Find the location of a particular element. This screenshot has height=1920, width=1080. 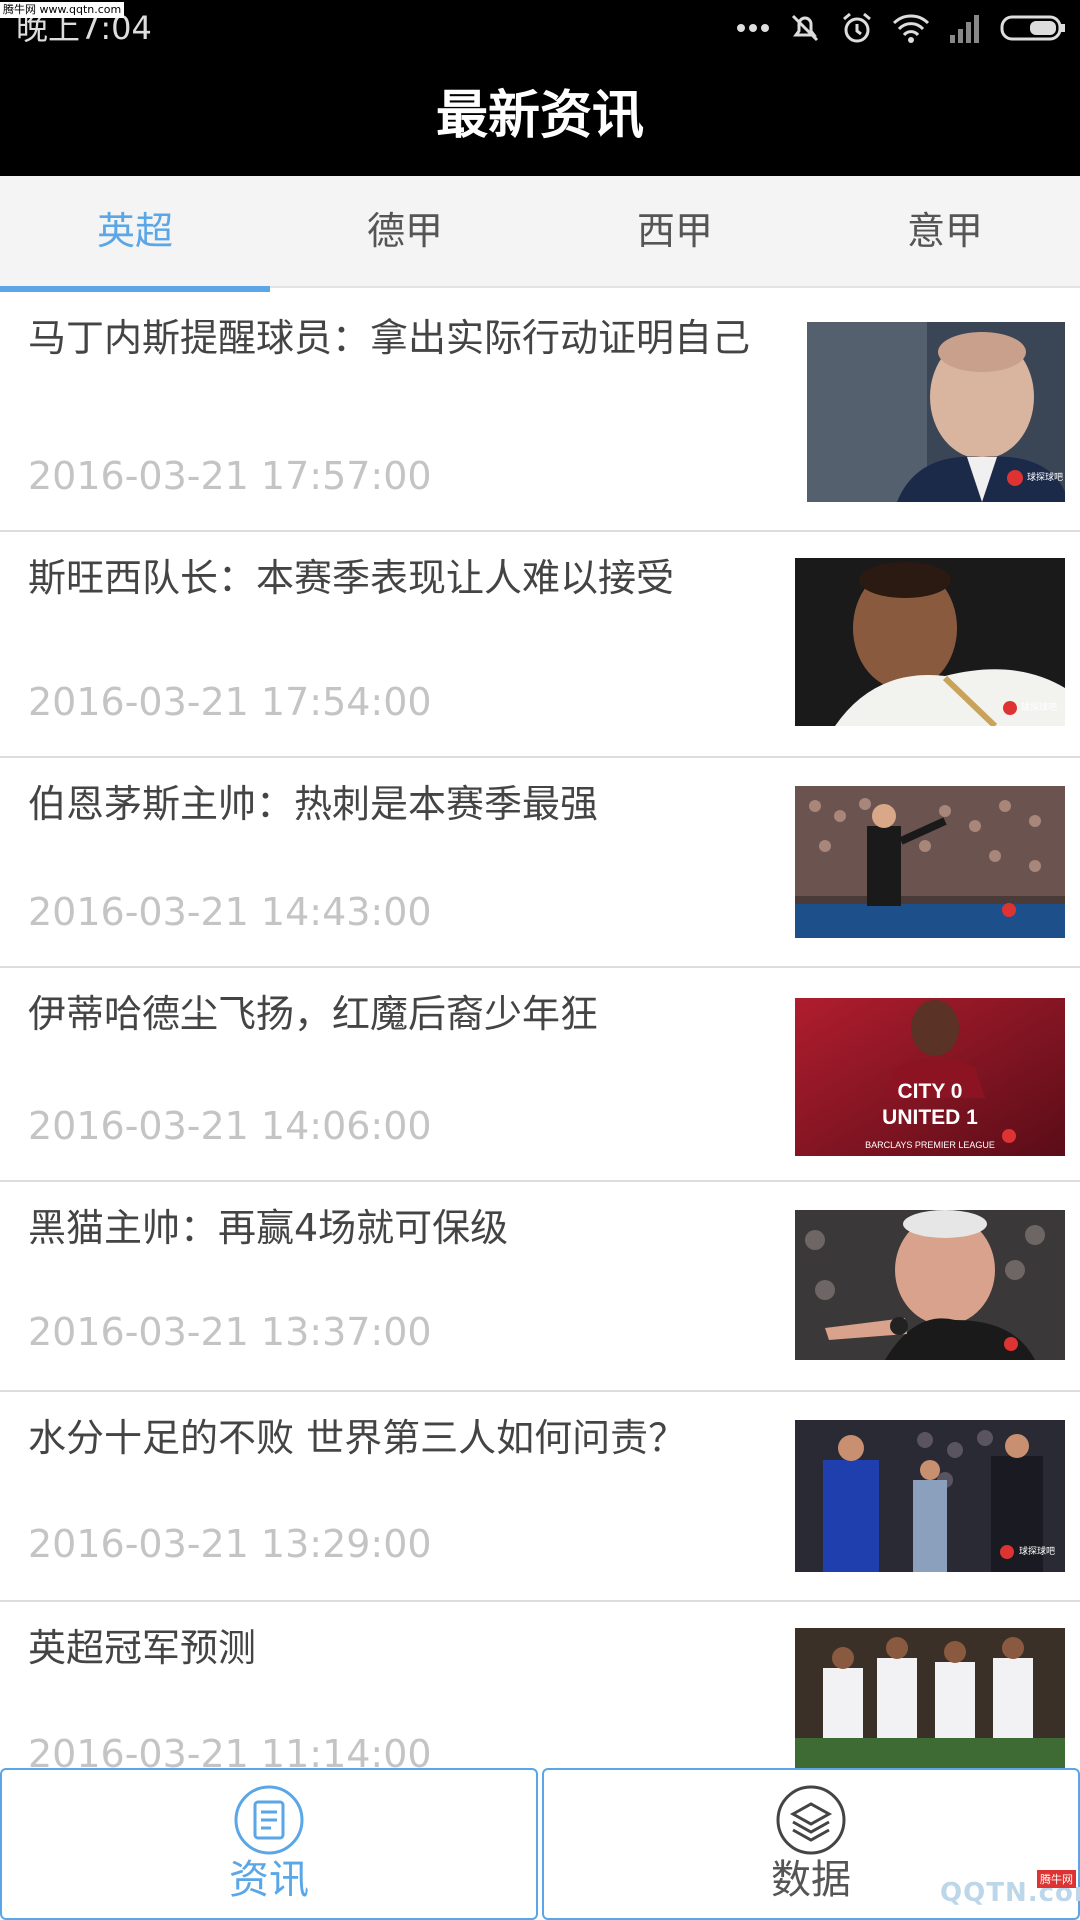

news-time: 2016-03-21 13:29:00 is located at coordinates (230, 1544).